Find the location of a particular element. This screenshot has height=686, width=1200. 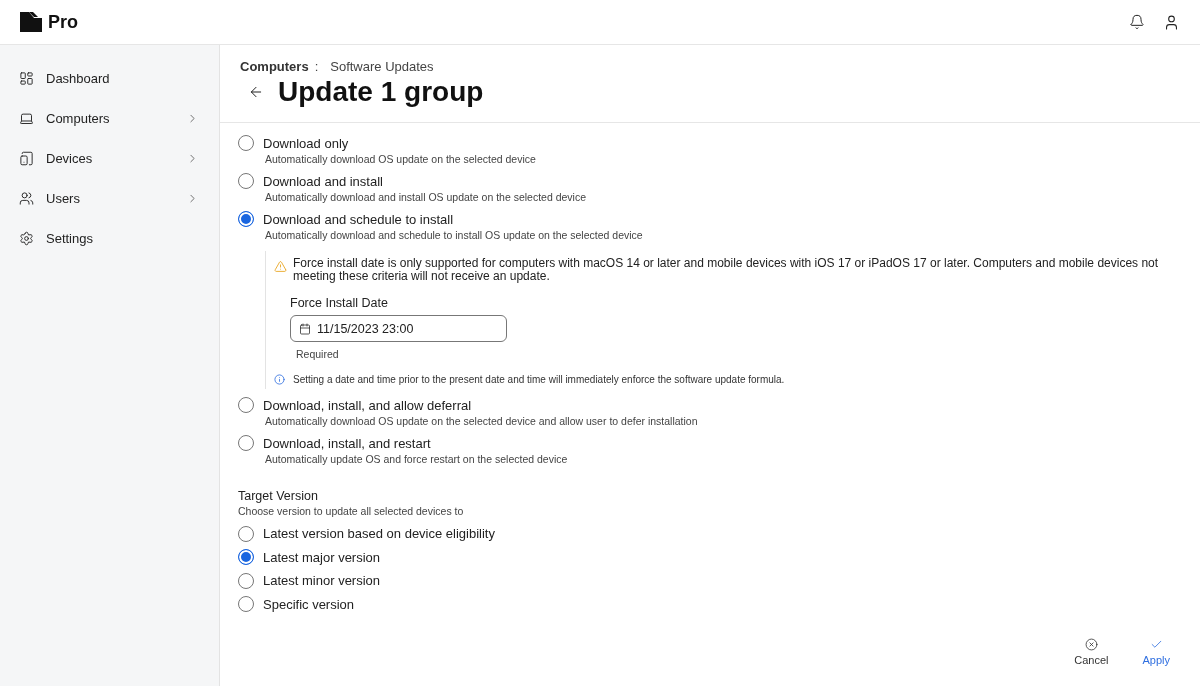

check-icon is located at coordinates (1156, 644).